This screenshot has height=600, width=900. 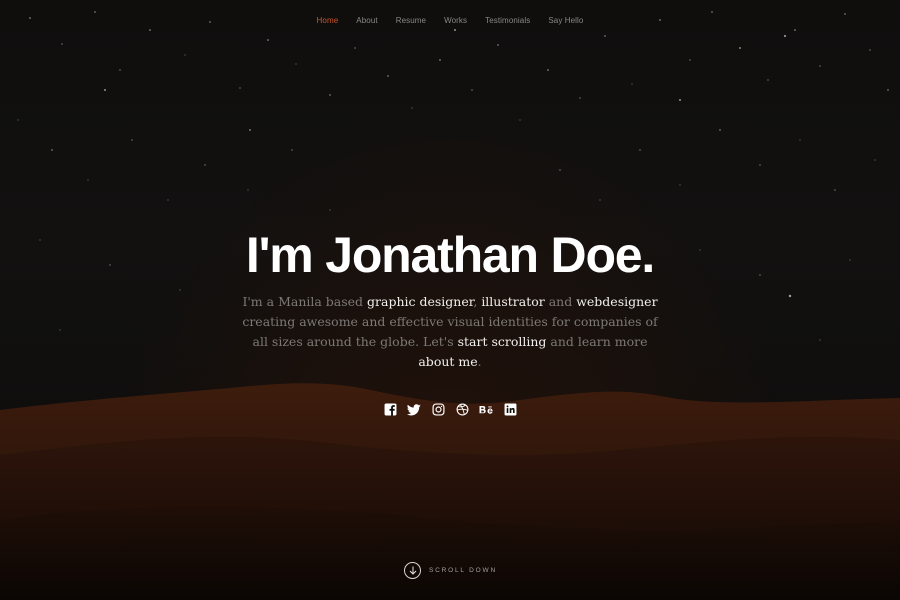 What do you see at coordinates (366, 20) in the screenshot?
I see `nav-item-about: About` at bounding box center [366, 20].